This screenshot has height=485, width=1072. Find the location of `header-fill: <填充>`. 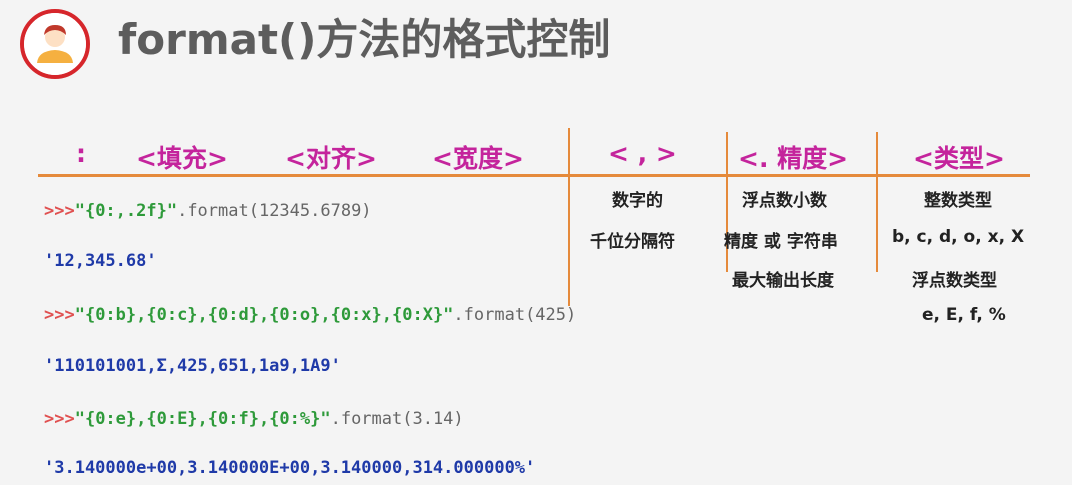

header-fill: <填充> is located at coordinates (182, 158).